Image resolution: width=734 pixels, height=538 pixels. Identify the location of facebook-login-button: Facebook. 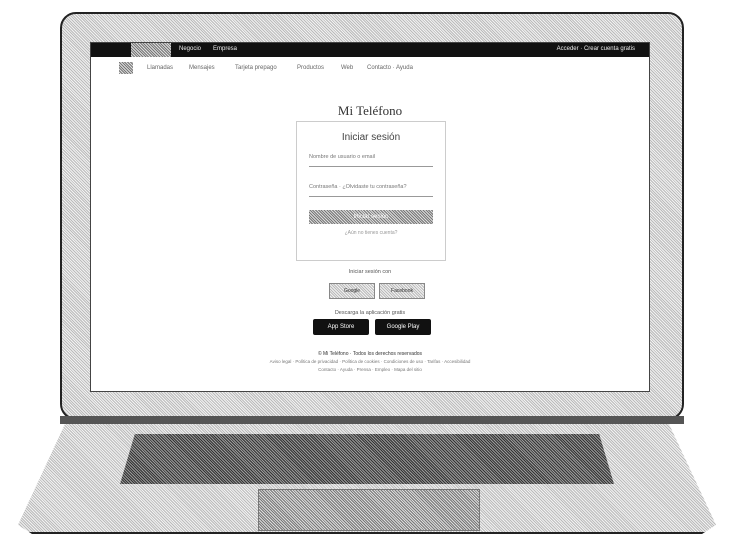
(402, 291).